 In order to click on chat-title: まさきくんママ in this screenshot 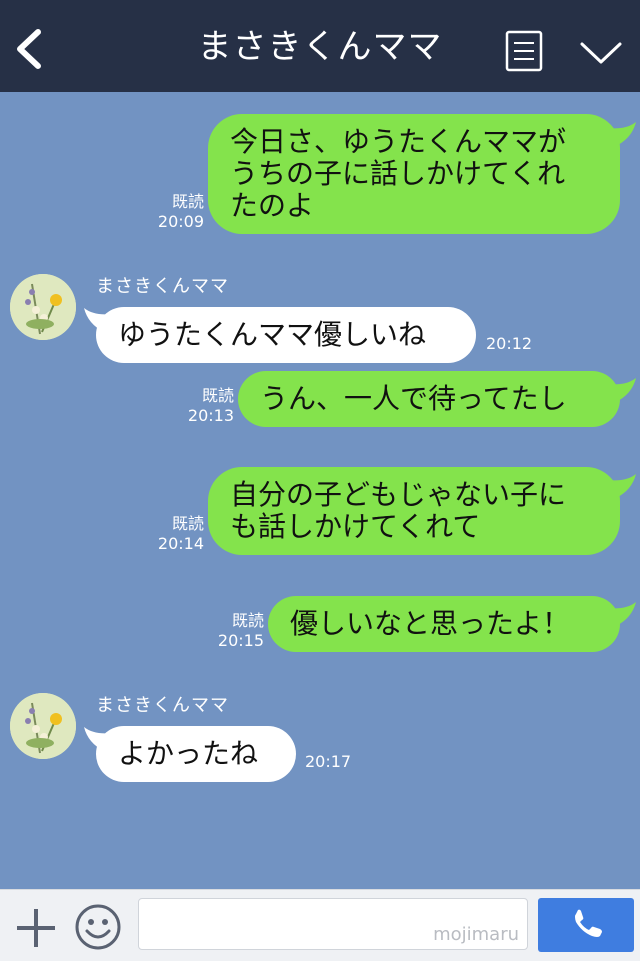, I will do `click(320, 47)`.